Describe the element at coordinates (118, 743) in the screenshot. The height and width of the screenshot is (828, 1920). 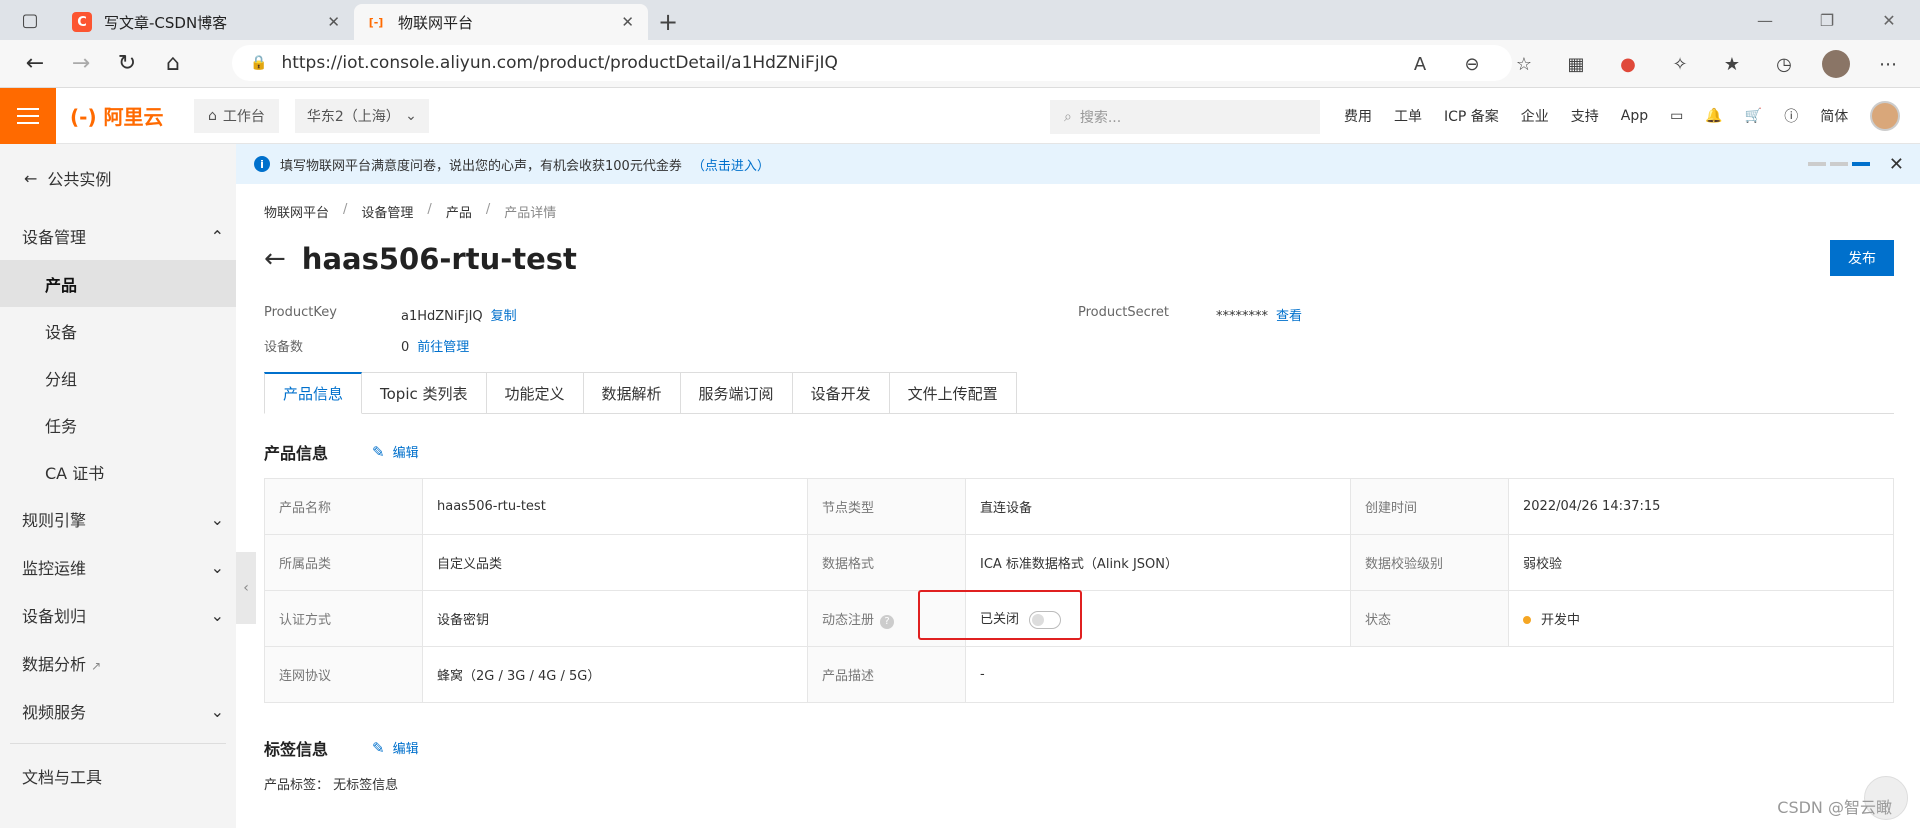
I see `sidebar-divider` at that location.